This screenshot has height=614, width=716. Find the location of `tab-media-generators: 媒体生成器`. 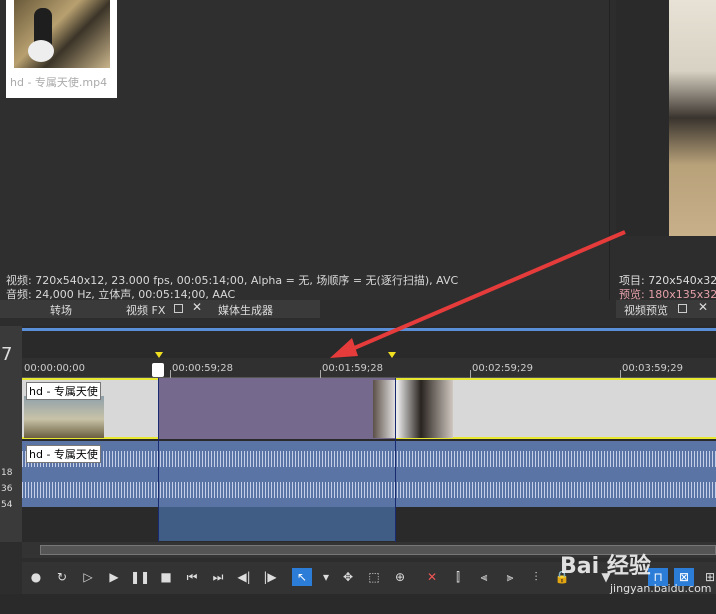

tab-media-generators: 媒体生成器 is located at coordinates (245, 310).